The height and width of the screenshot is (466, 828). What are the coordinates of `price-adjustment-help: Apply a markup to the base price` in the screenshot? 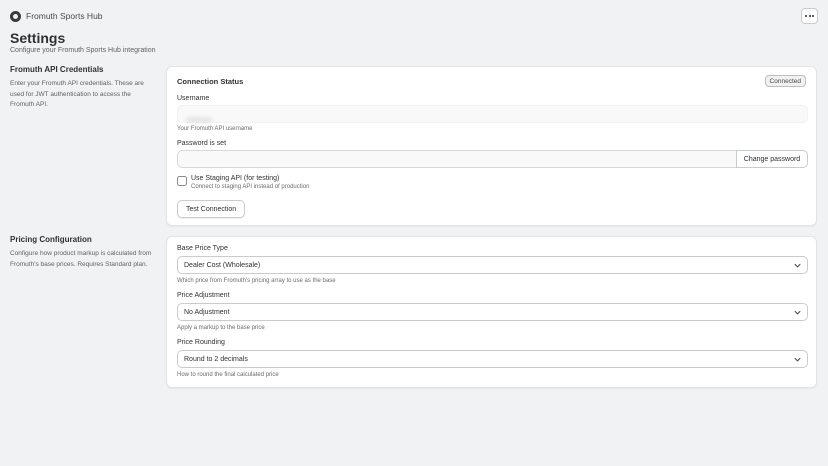 It's located at (221, 328).